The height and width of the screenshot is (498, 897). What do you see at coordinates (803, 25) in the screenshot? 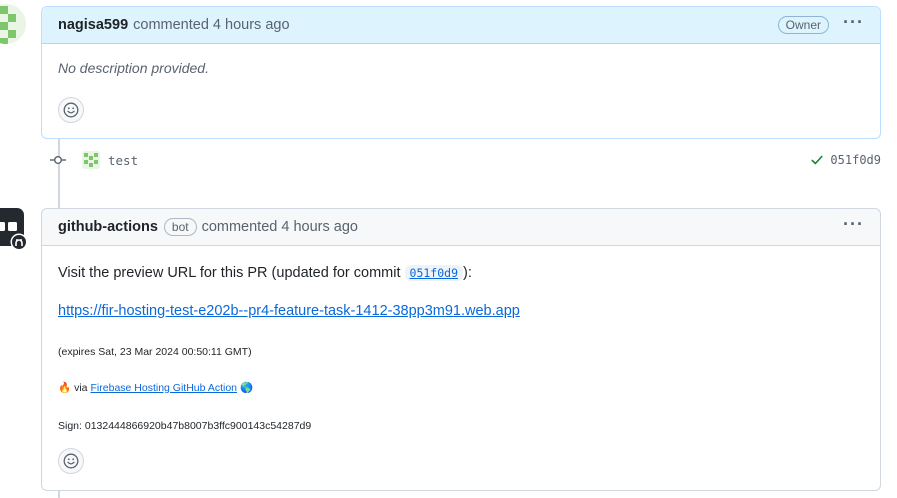
I see `owner-badge: Owner` at bounding box center [803, 25].